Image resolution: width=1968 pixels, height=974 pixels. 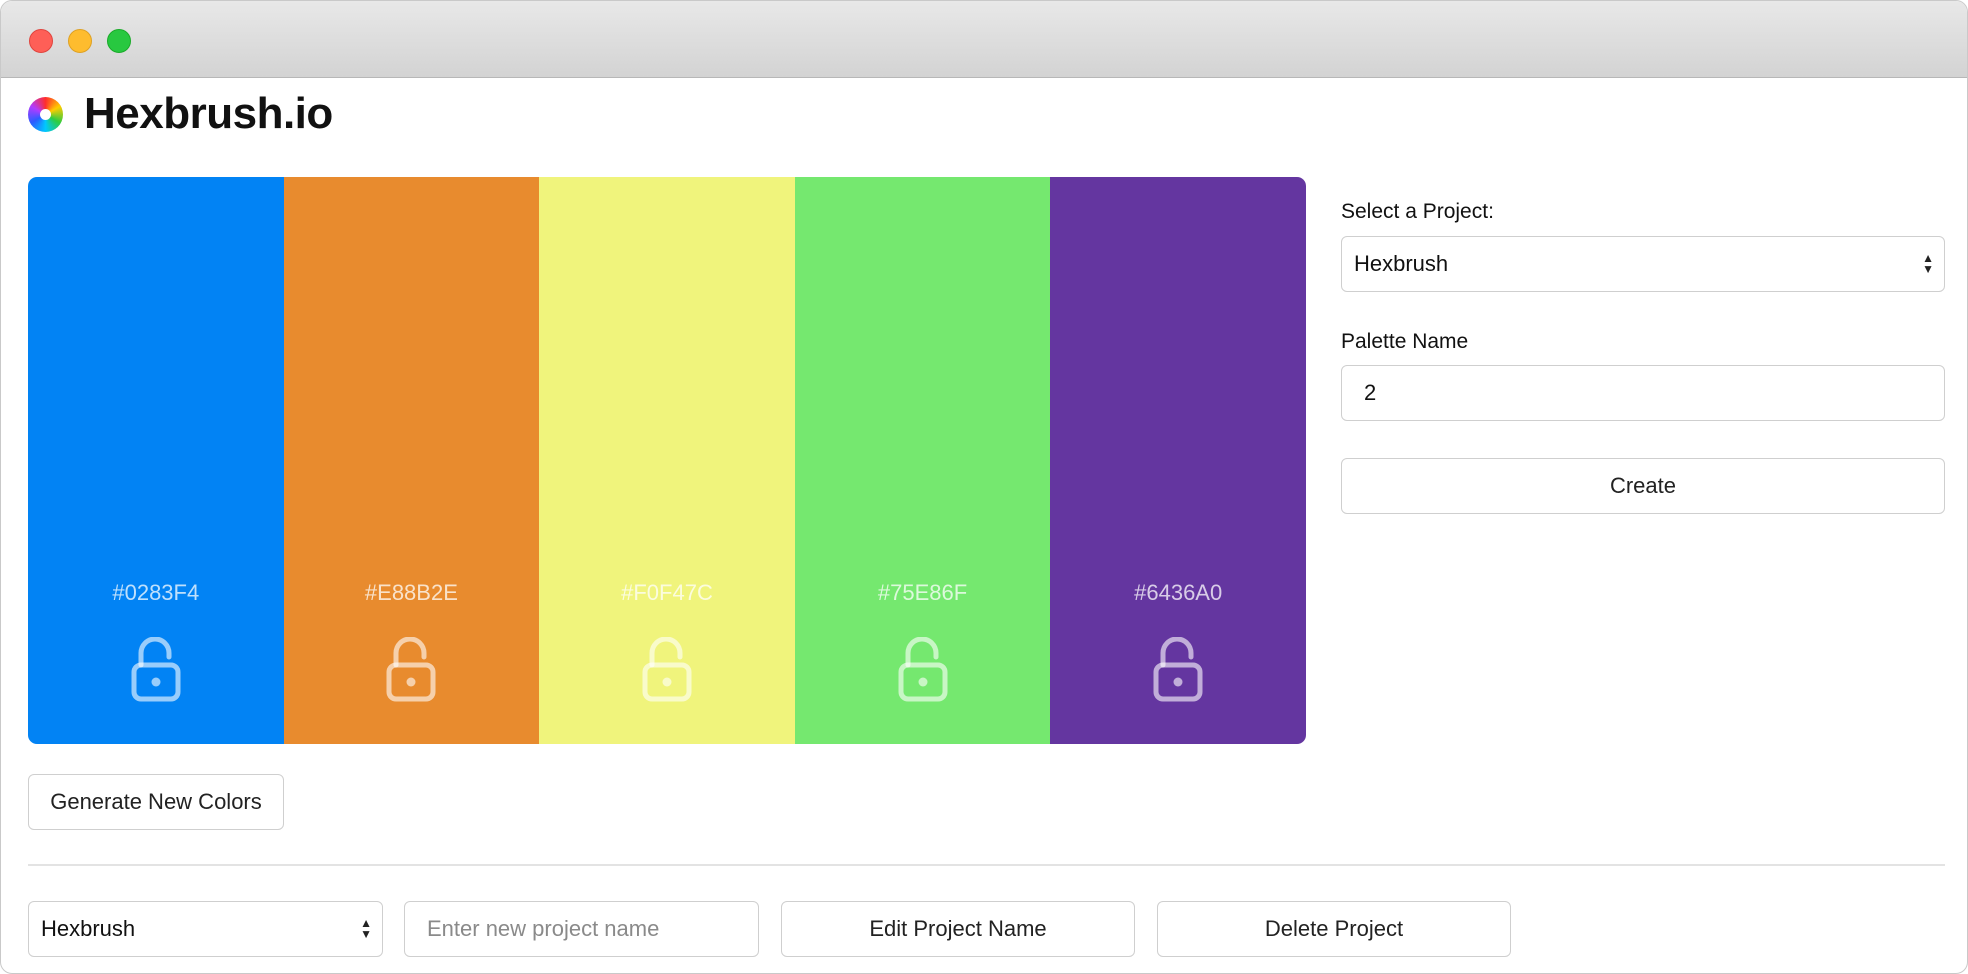 What do you see at coordinates (88, 928) in the screenshot?
I see `project-manage-select-value: Hexbrush` at bounding box center [88, 928].